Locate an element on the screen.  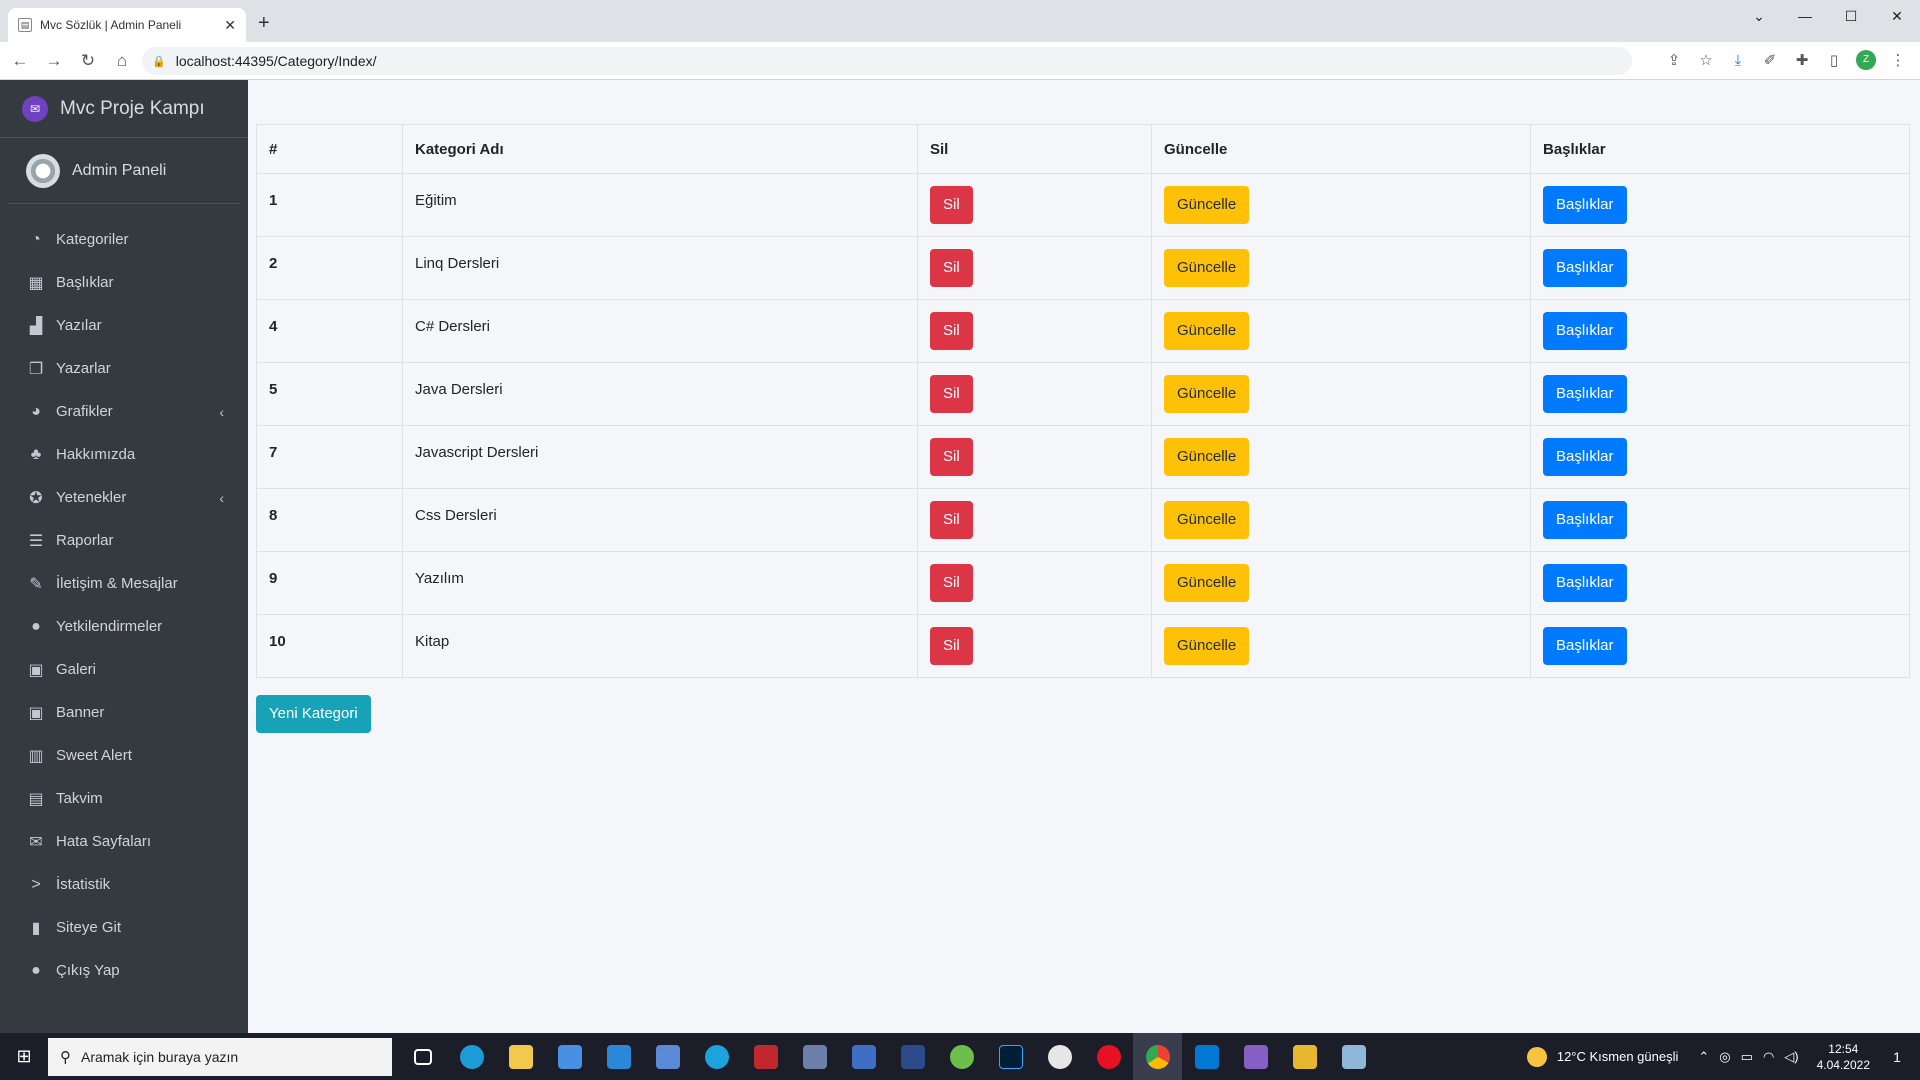
app-green-icon is located at coordinates (961, 1056).